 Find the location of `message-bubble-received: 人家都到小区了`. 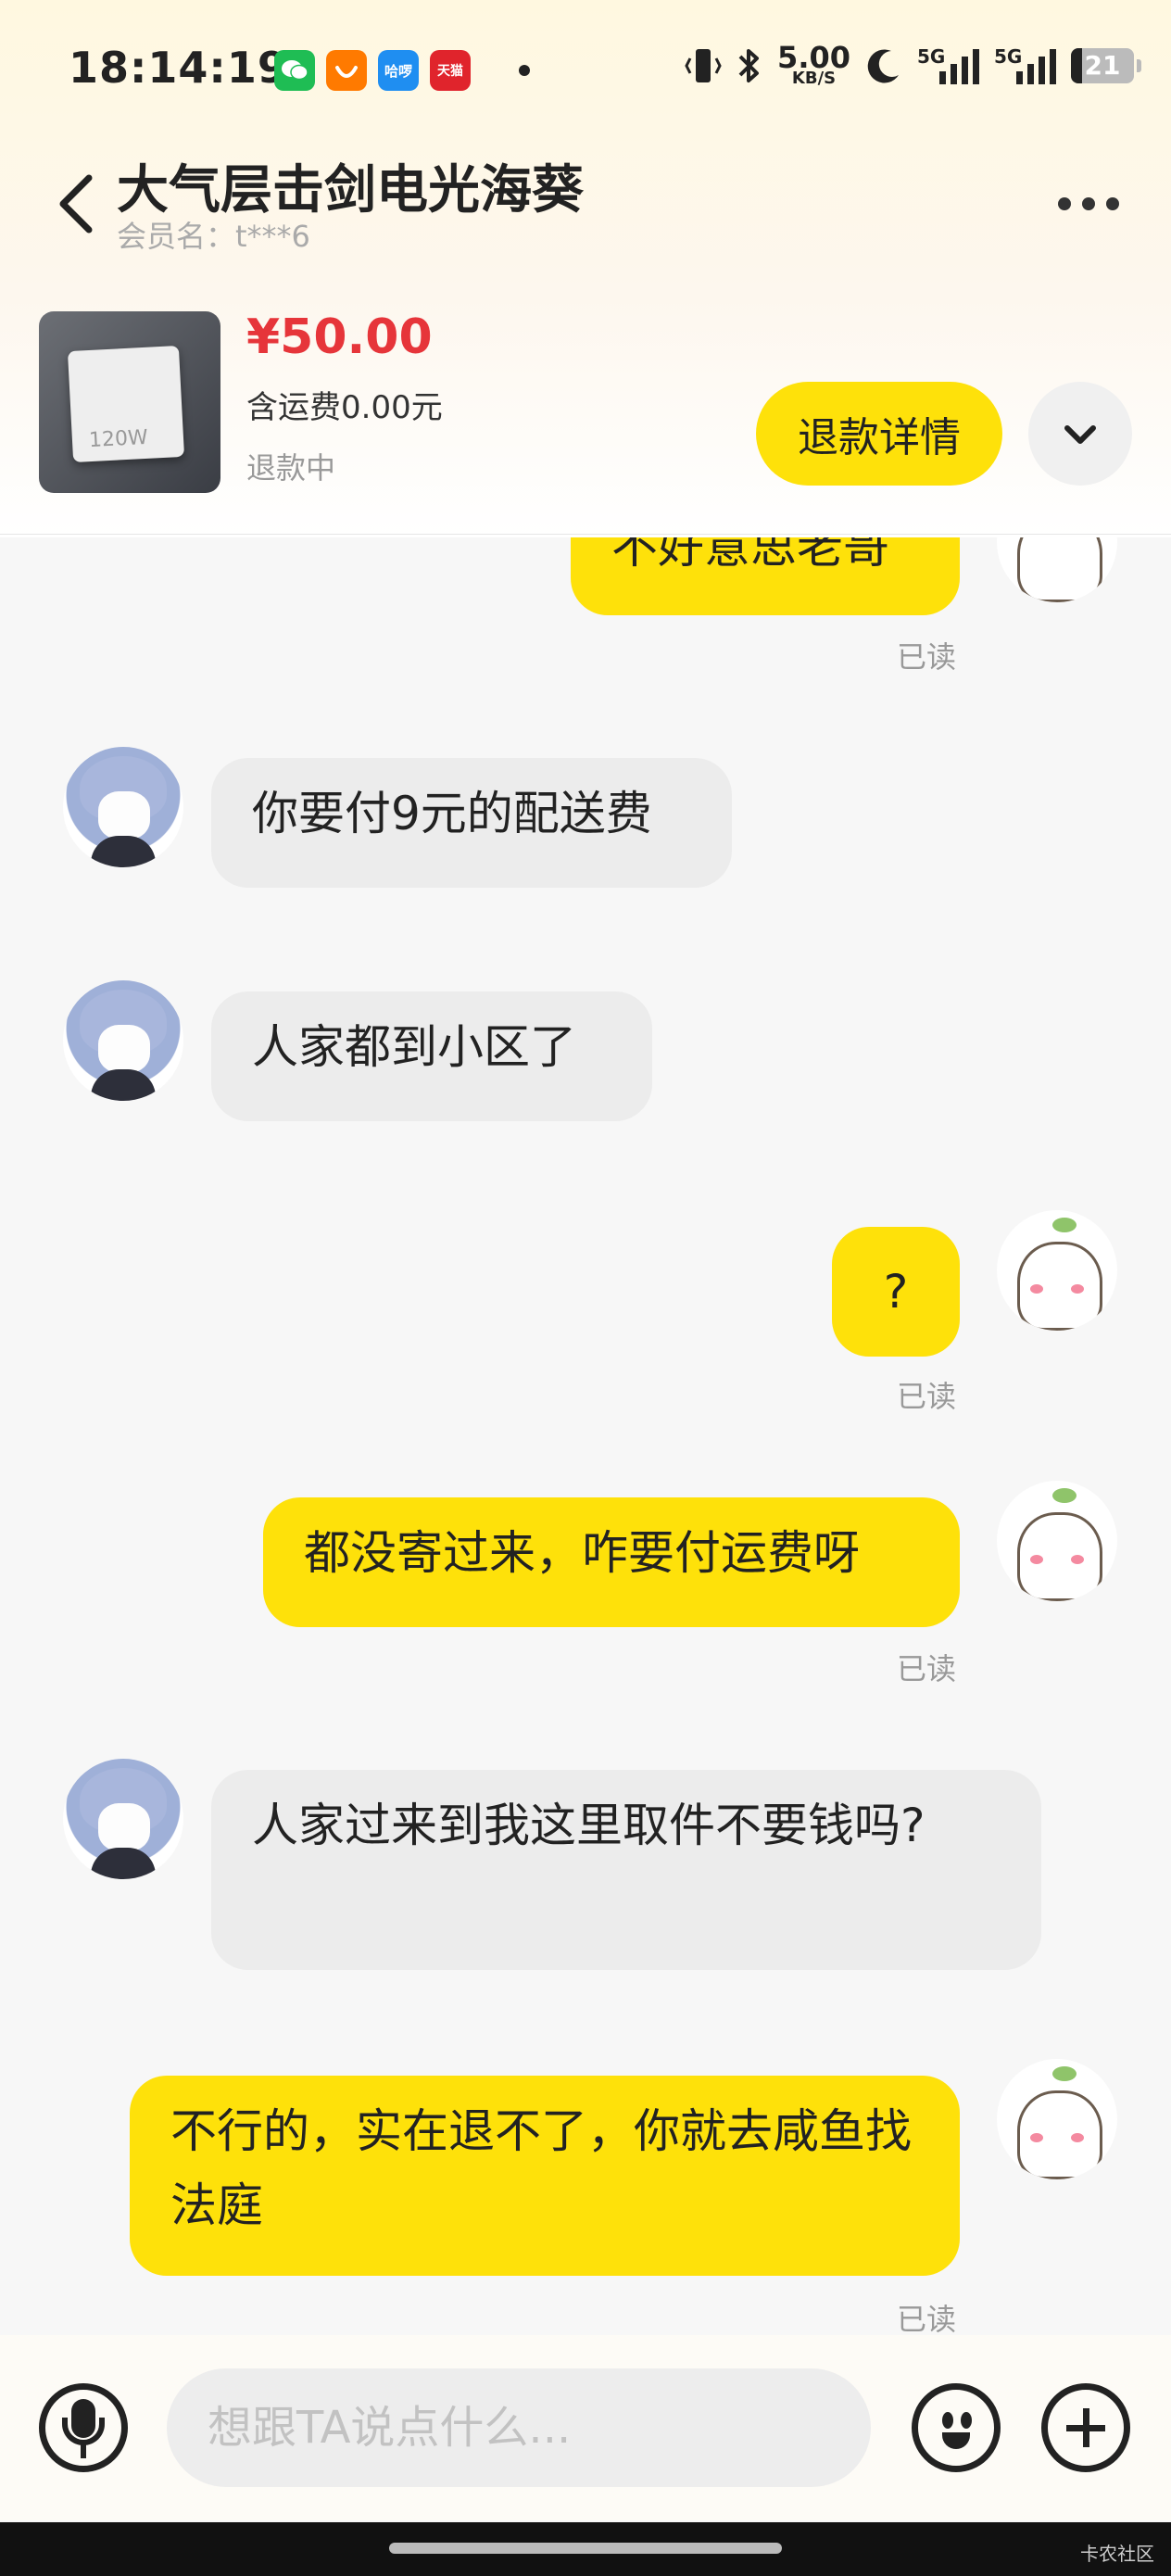

message-bubble-received: 人家都到小区了 is located at coordinates (432, 1056).